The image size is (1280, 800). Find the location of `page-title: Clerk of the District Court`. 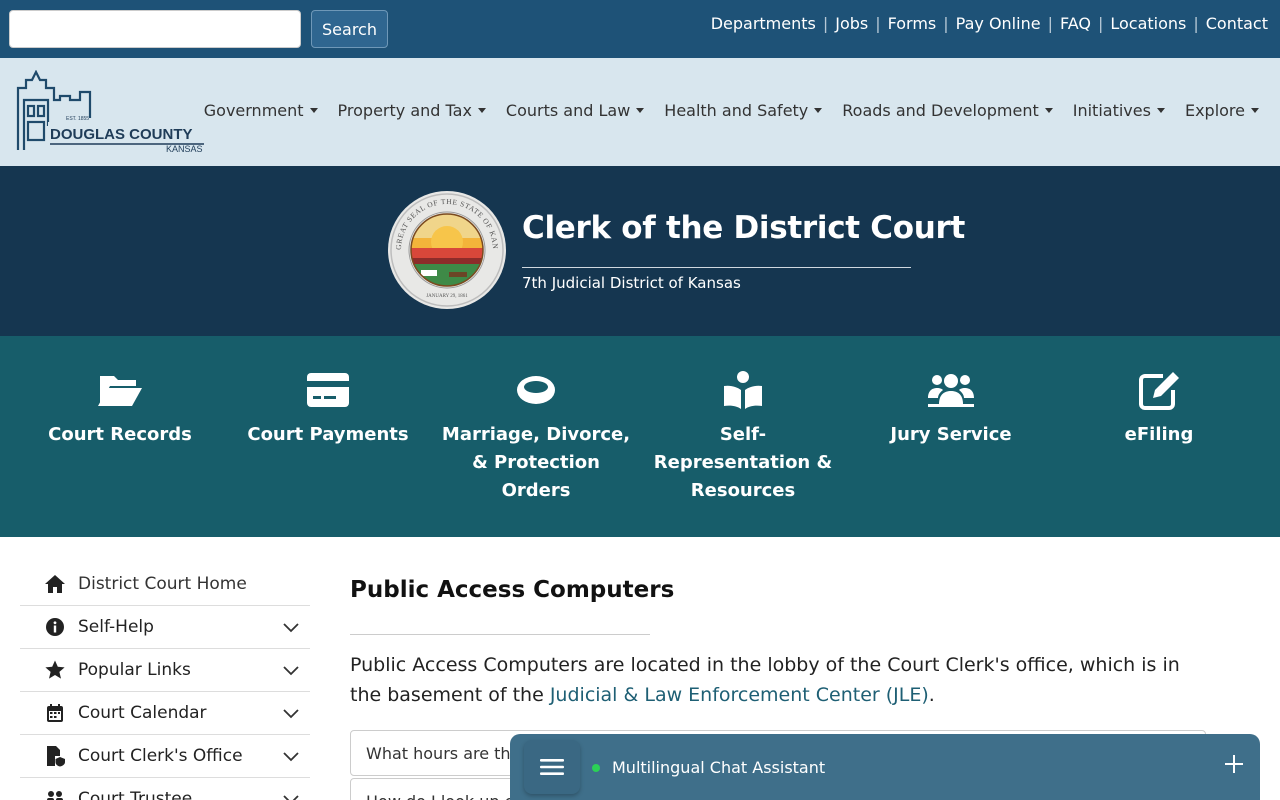

page-title: Clerk of the District Court is located at coordinates (744, 228).